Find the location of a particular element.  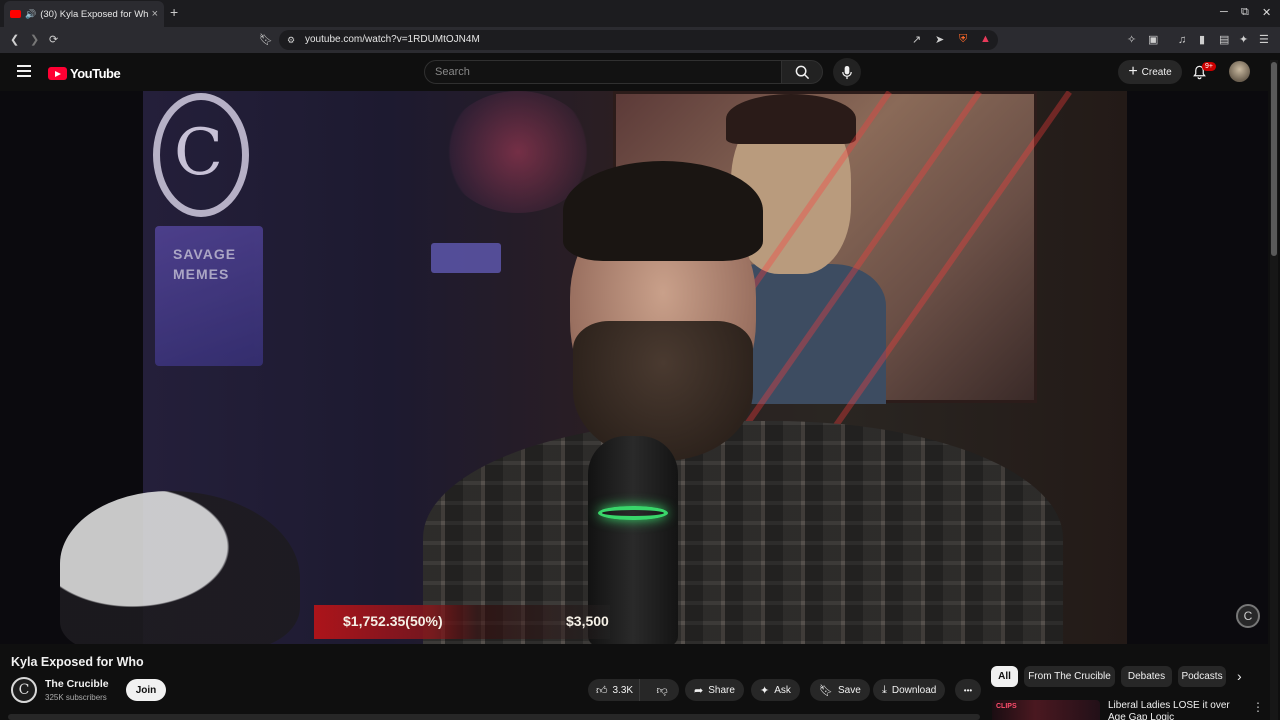

ask-button: ✦ Ask is located at coordinates (775, 690).